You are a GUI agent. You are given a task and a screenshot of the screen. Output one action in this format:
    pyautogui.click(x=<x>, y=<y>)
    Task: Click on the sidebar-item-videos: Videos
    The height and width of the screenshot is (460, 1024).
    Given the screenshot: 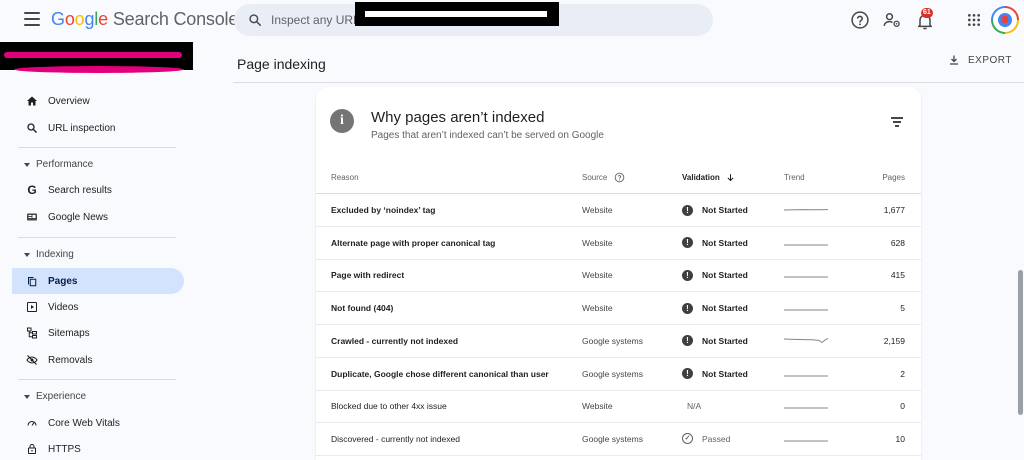 What is the action you would take?
    pyautogui.click(x=98, y=307)
    